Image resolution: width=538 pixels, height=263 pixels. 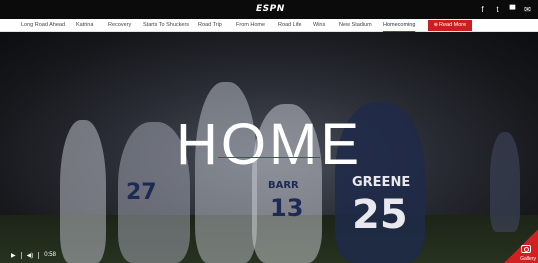 I want to click on play-icon: ▶, so click(x=13, y=255).